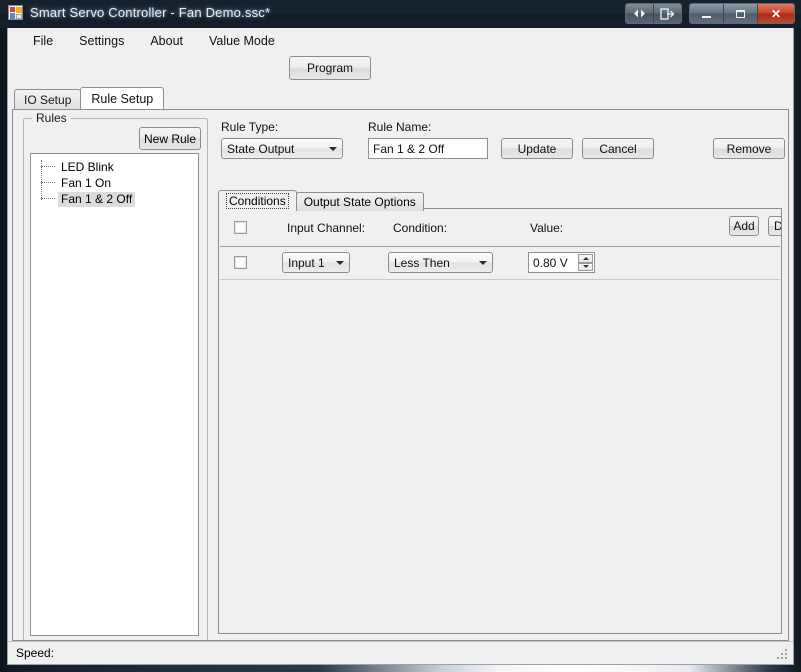 The image size is (801, 672). Describe the element at coordinates (500, 228) in the screenshot. I see `conditions-header-row: Input Channel: Condition: Value: Add Del` at that location.